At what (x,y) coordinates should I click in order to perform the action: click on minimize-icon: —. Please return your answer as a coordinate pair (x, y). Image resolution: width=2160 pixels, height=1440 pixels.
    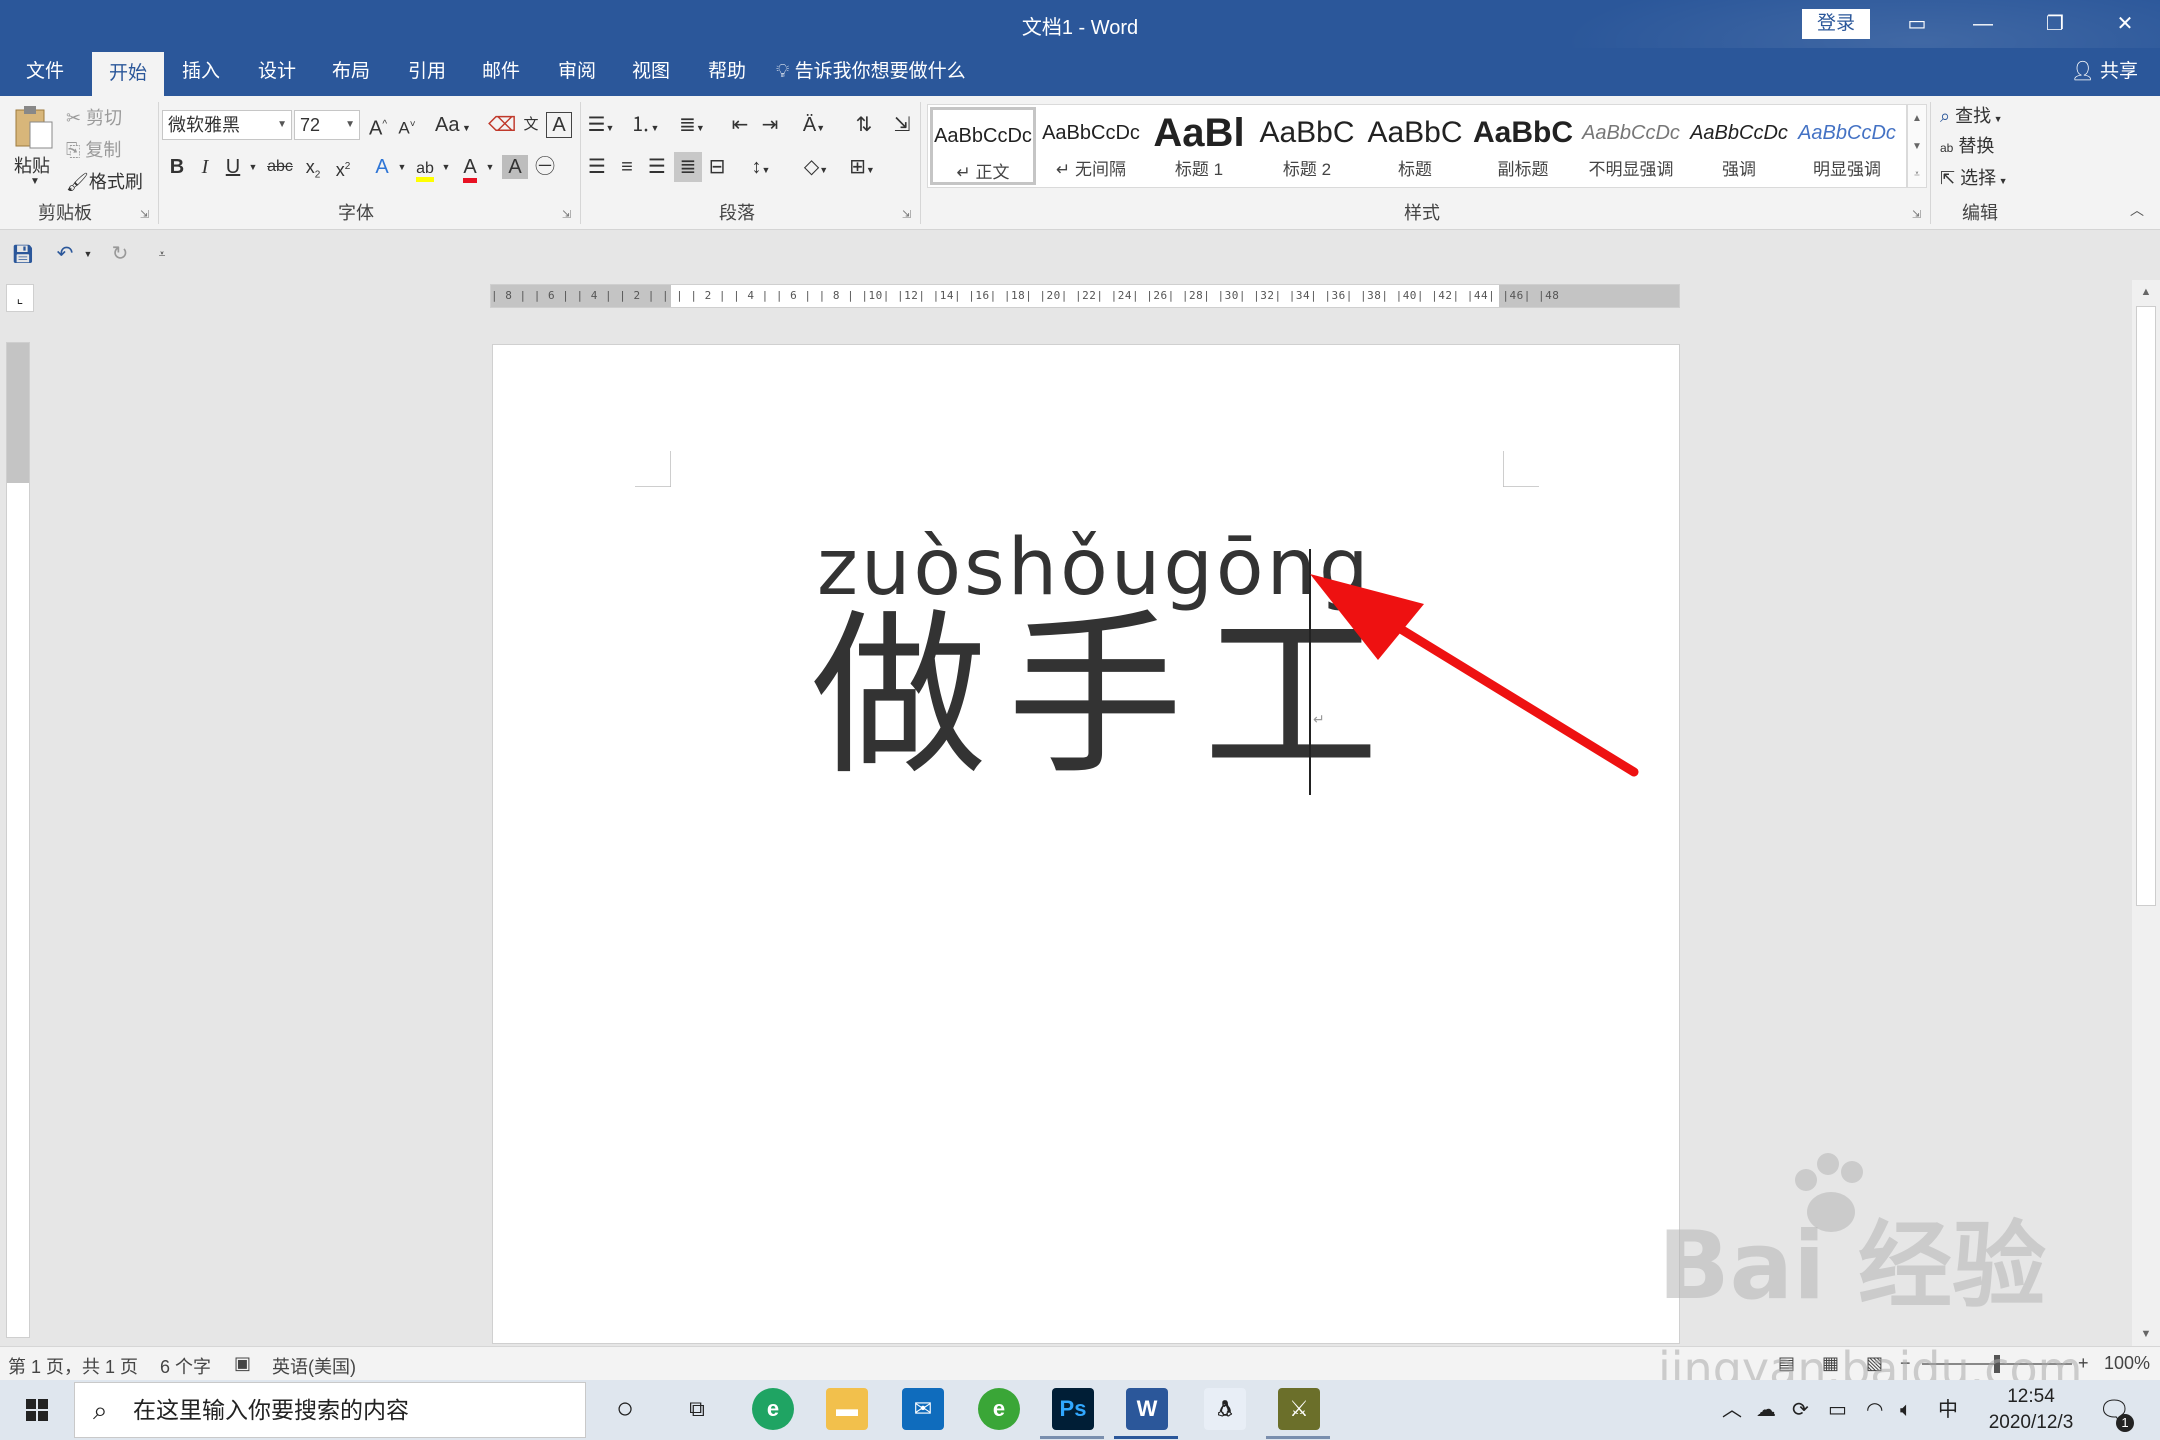
    Looking at the image, I should click on (1983, 24).